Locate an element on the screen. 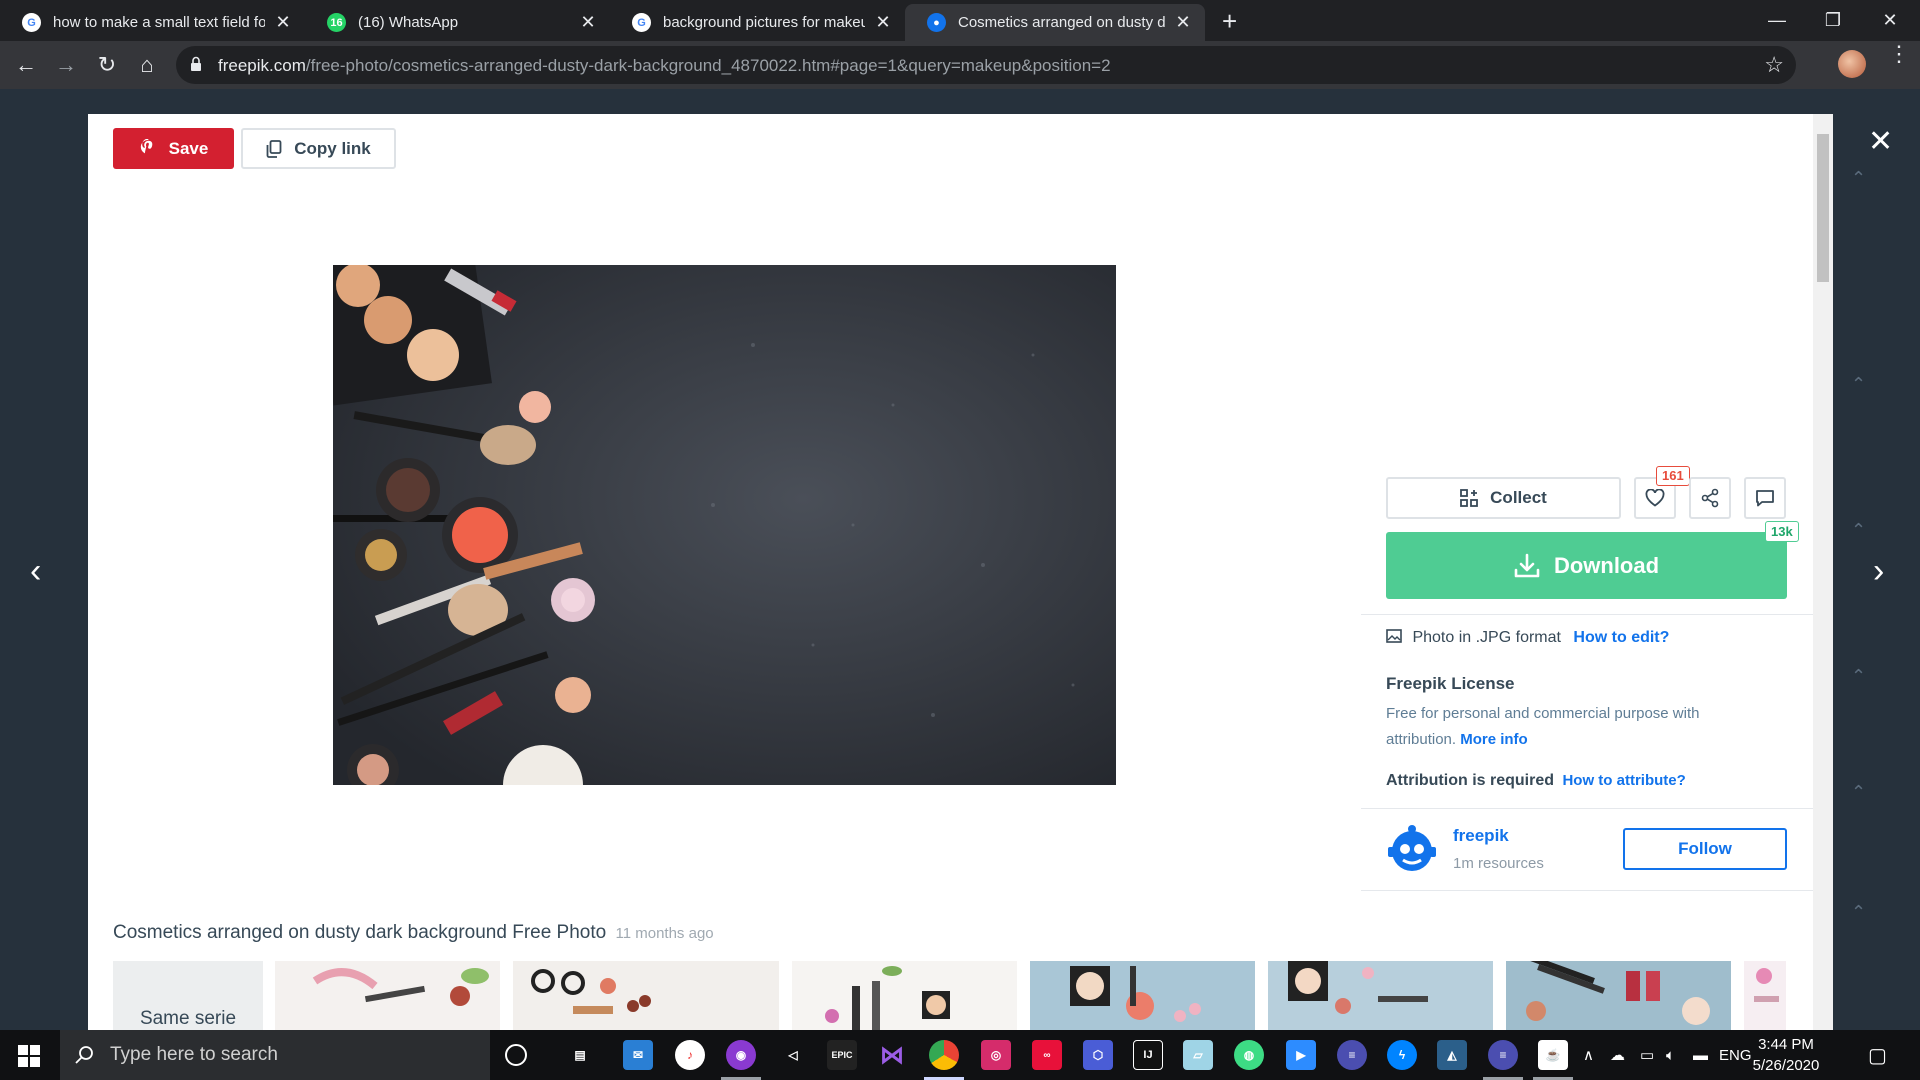 The image size is (1920, 1080). eclipse-icon: ≡ is located at coordinates (1352, 1055).